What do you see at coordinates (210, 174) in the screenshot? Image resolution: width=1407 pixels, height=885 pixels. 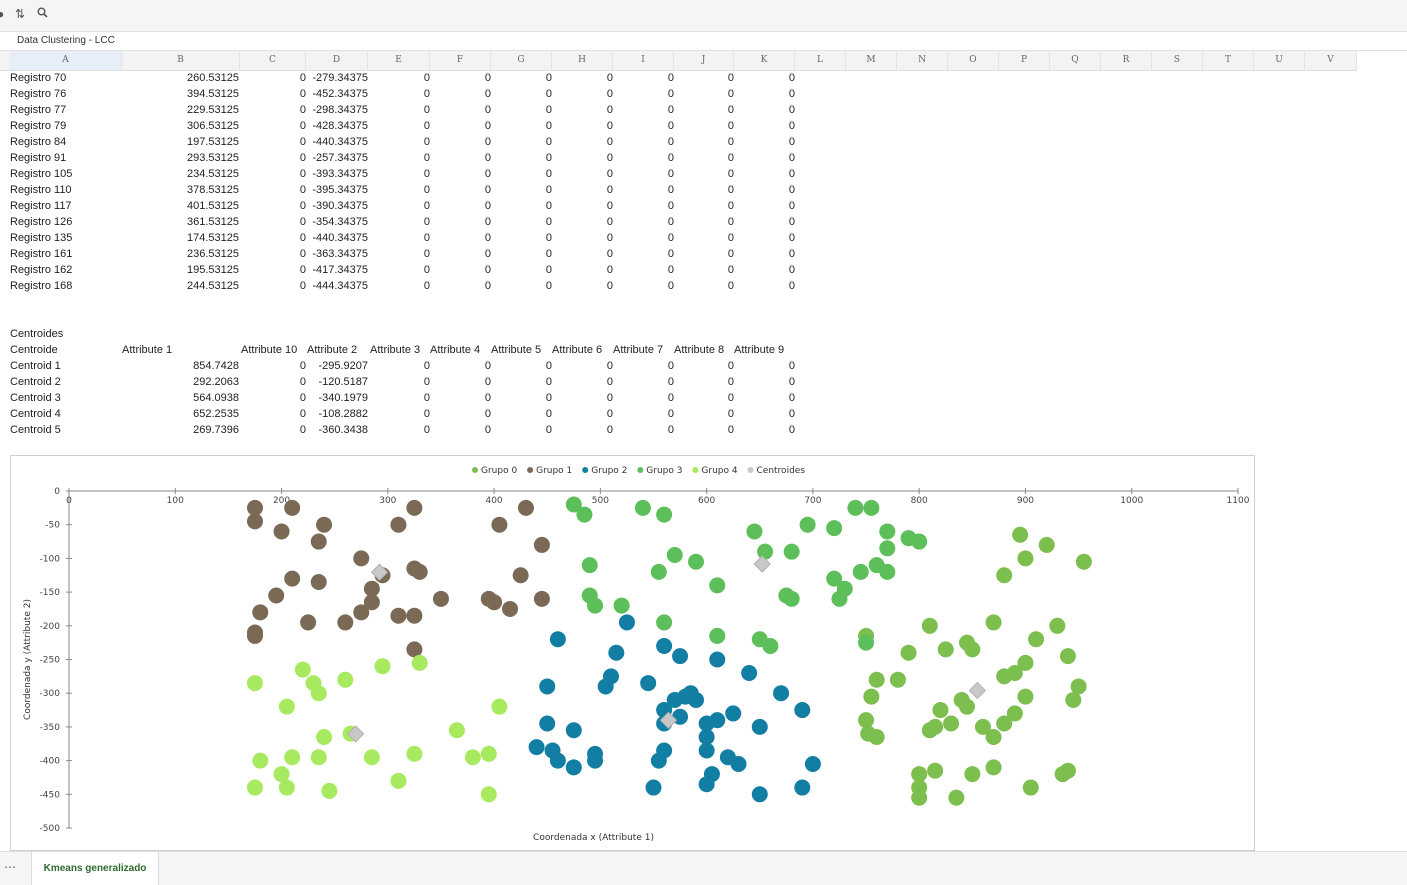 I see `record-value-cell: 234.53125` at bounding box center [210, 174].